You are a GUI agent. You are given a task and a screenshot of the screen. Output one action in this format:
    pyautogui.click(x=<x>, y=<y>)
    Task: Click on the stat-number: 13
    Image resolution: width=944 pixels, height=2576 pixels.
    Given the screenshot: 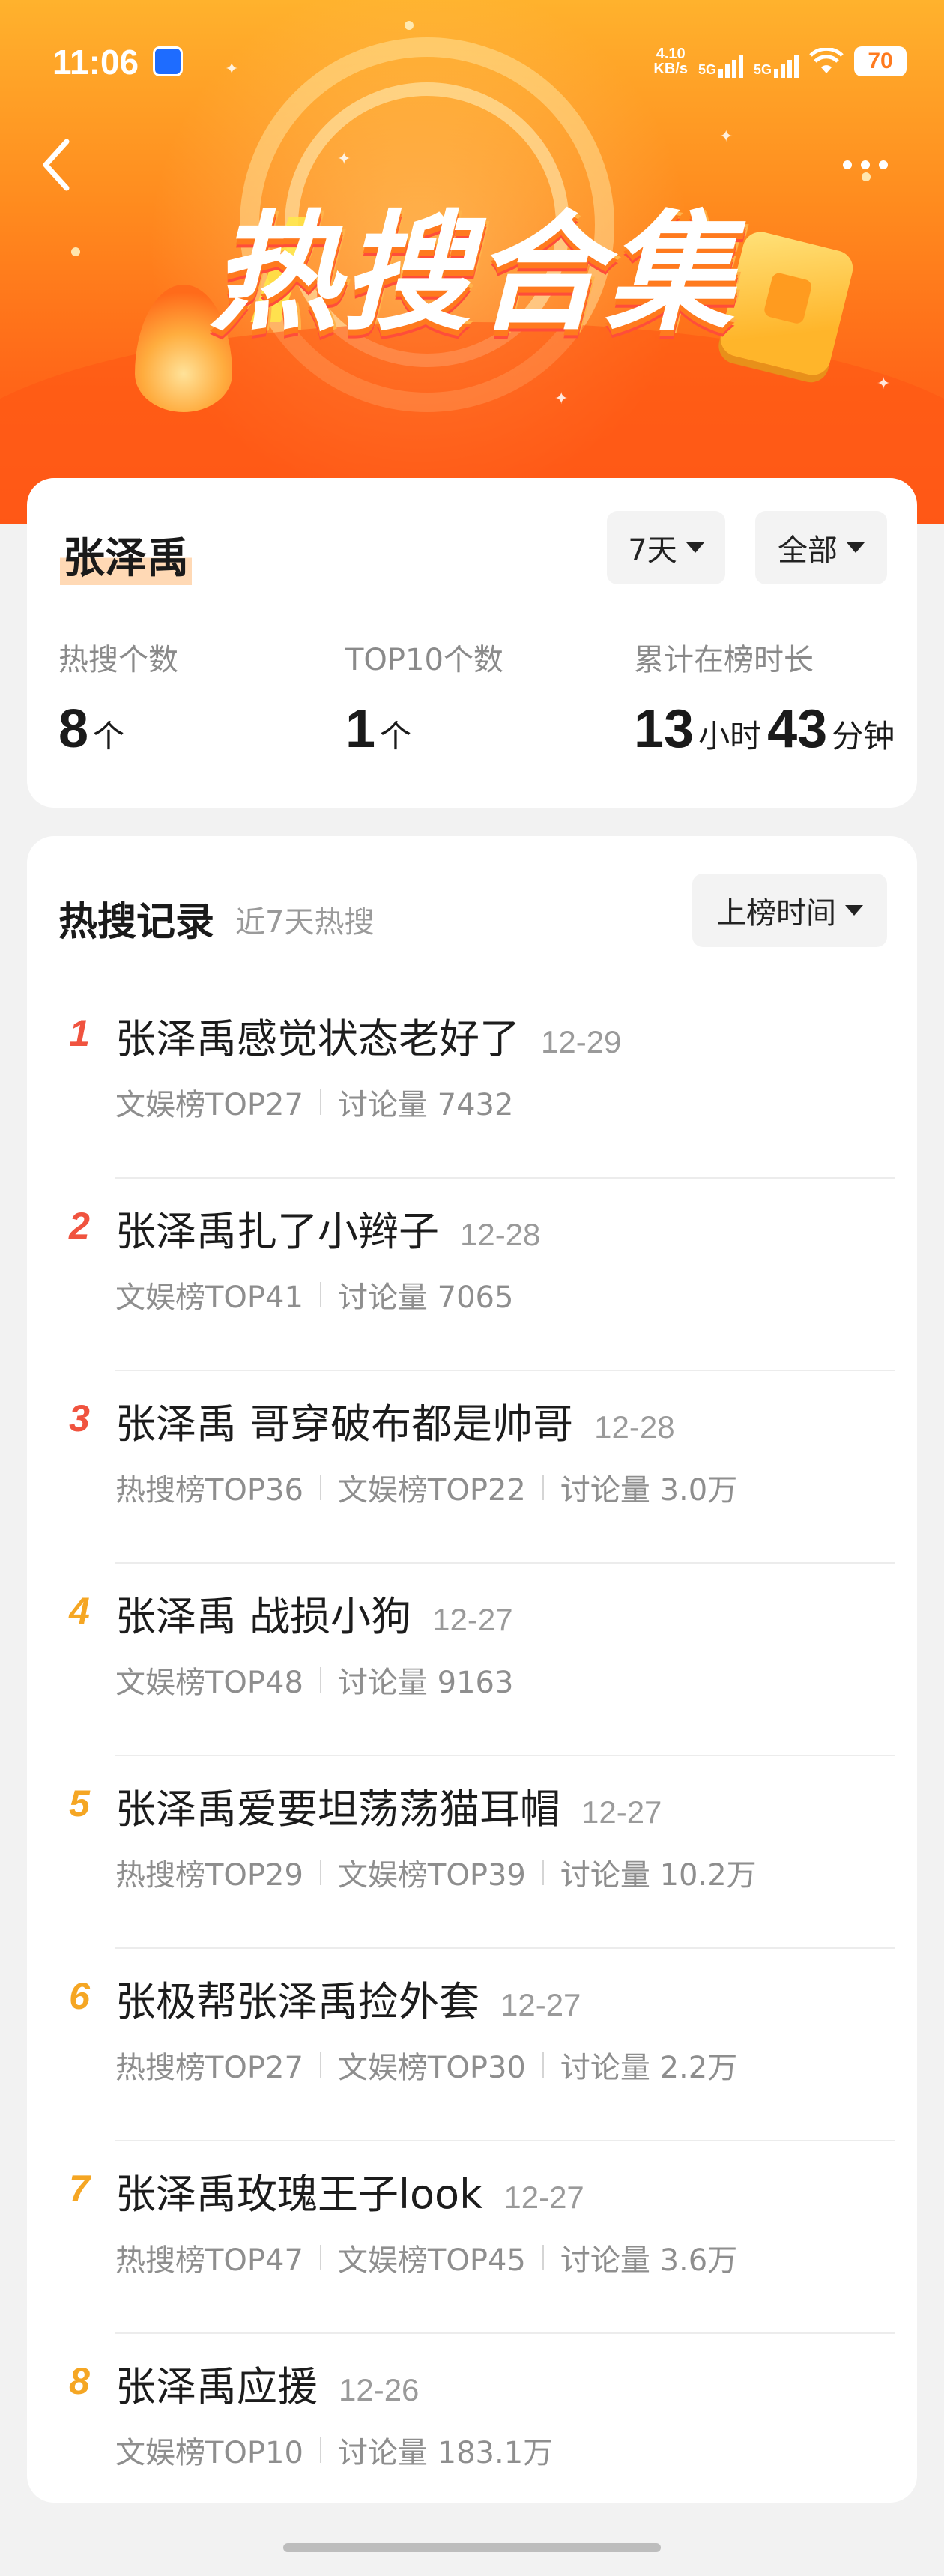 What is the action you would take?
    pyautogui.click(x=664, y=729)
    